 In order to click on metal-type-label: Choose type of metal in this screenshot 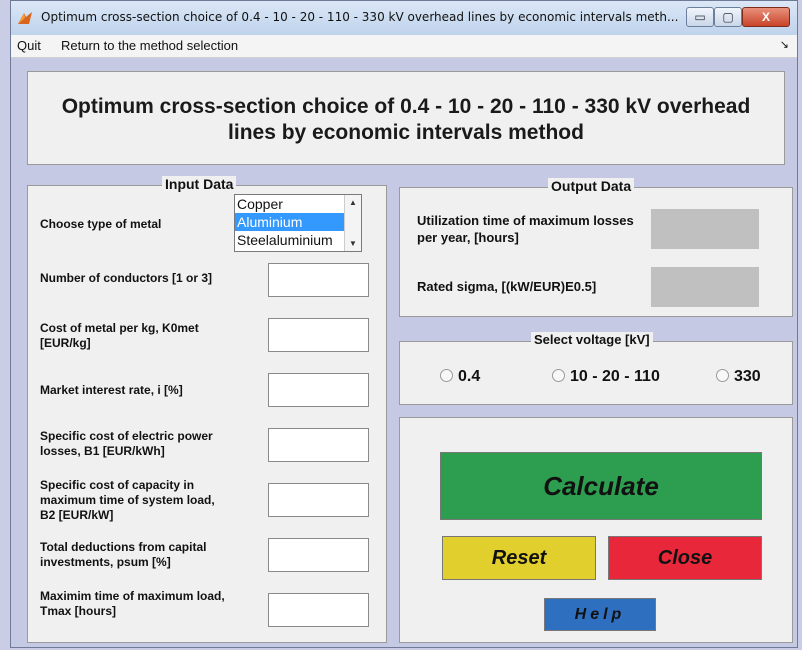, I will do `click(101, 224)`.